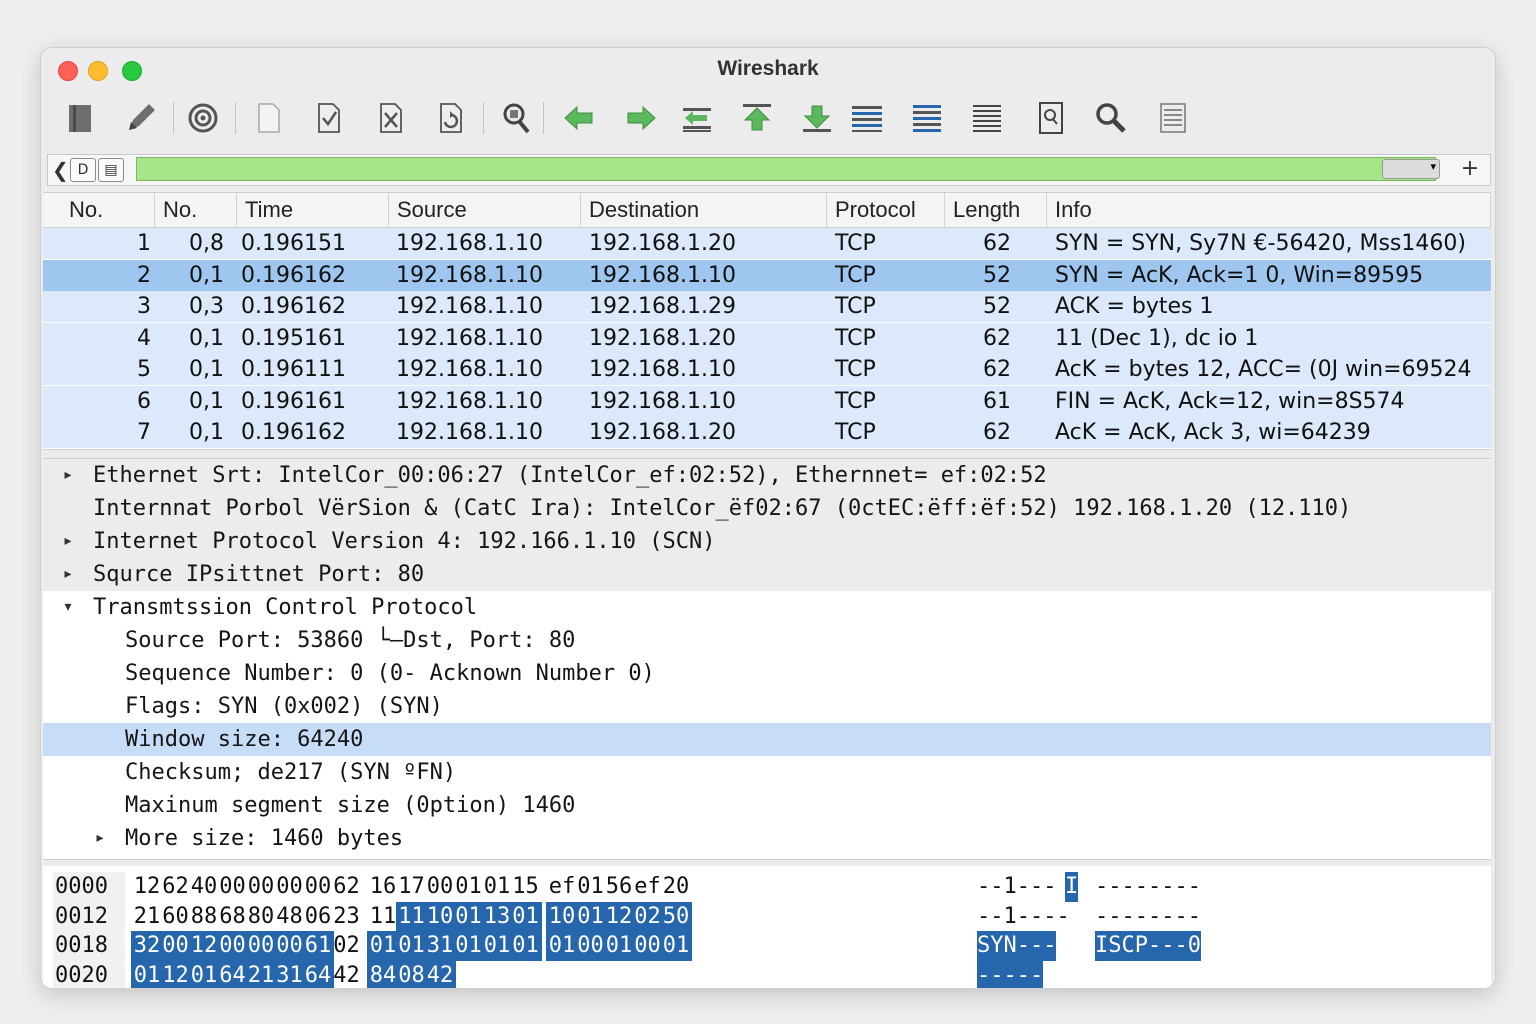 The width and height of the screenshot is (1536, 1024). I want to click on resize-columns-icon, so click(987, 118).